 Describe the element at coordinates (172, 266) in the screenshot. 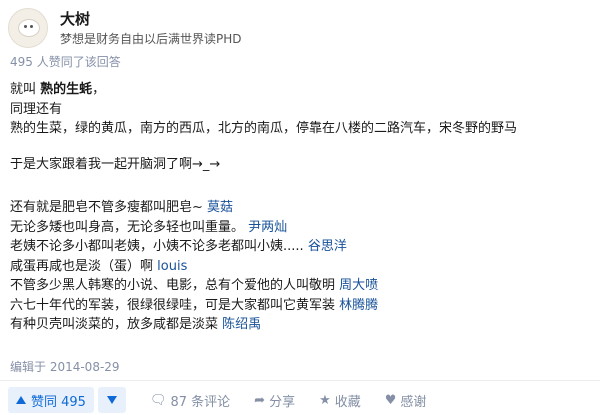

I see `quote-author-link: louis` at that location.